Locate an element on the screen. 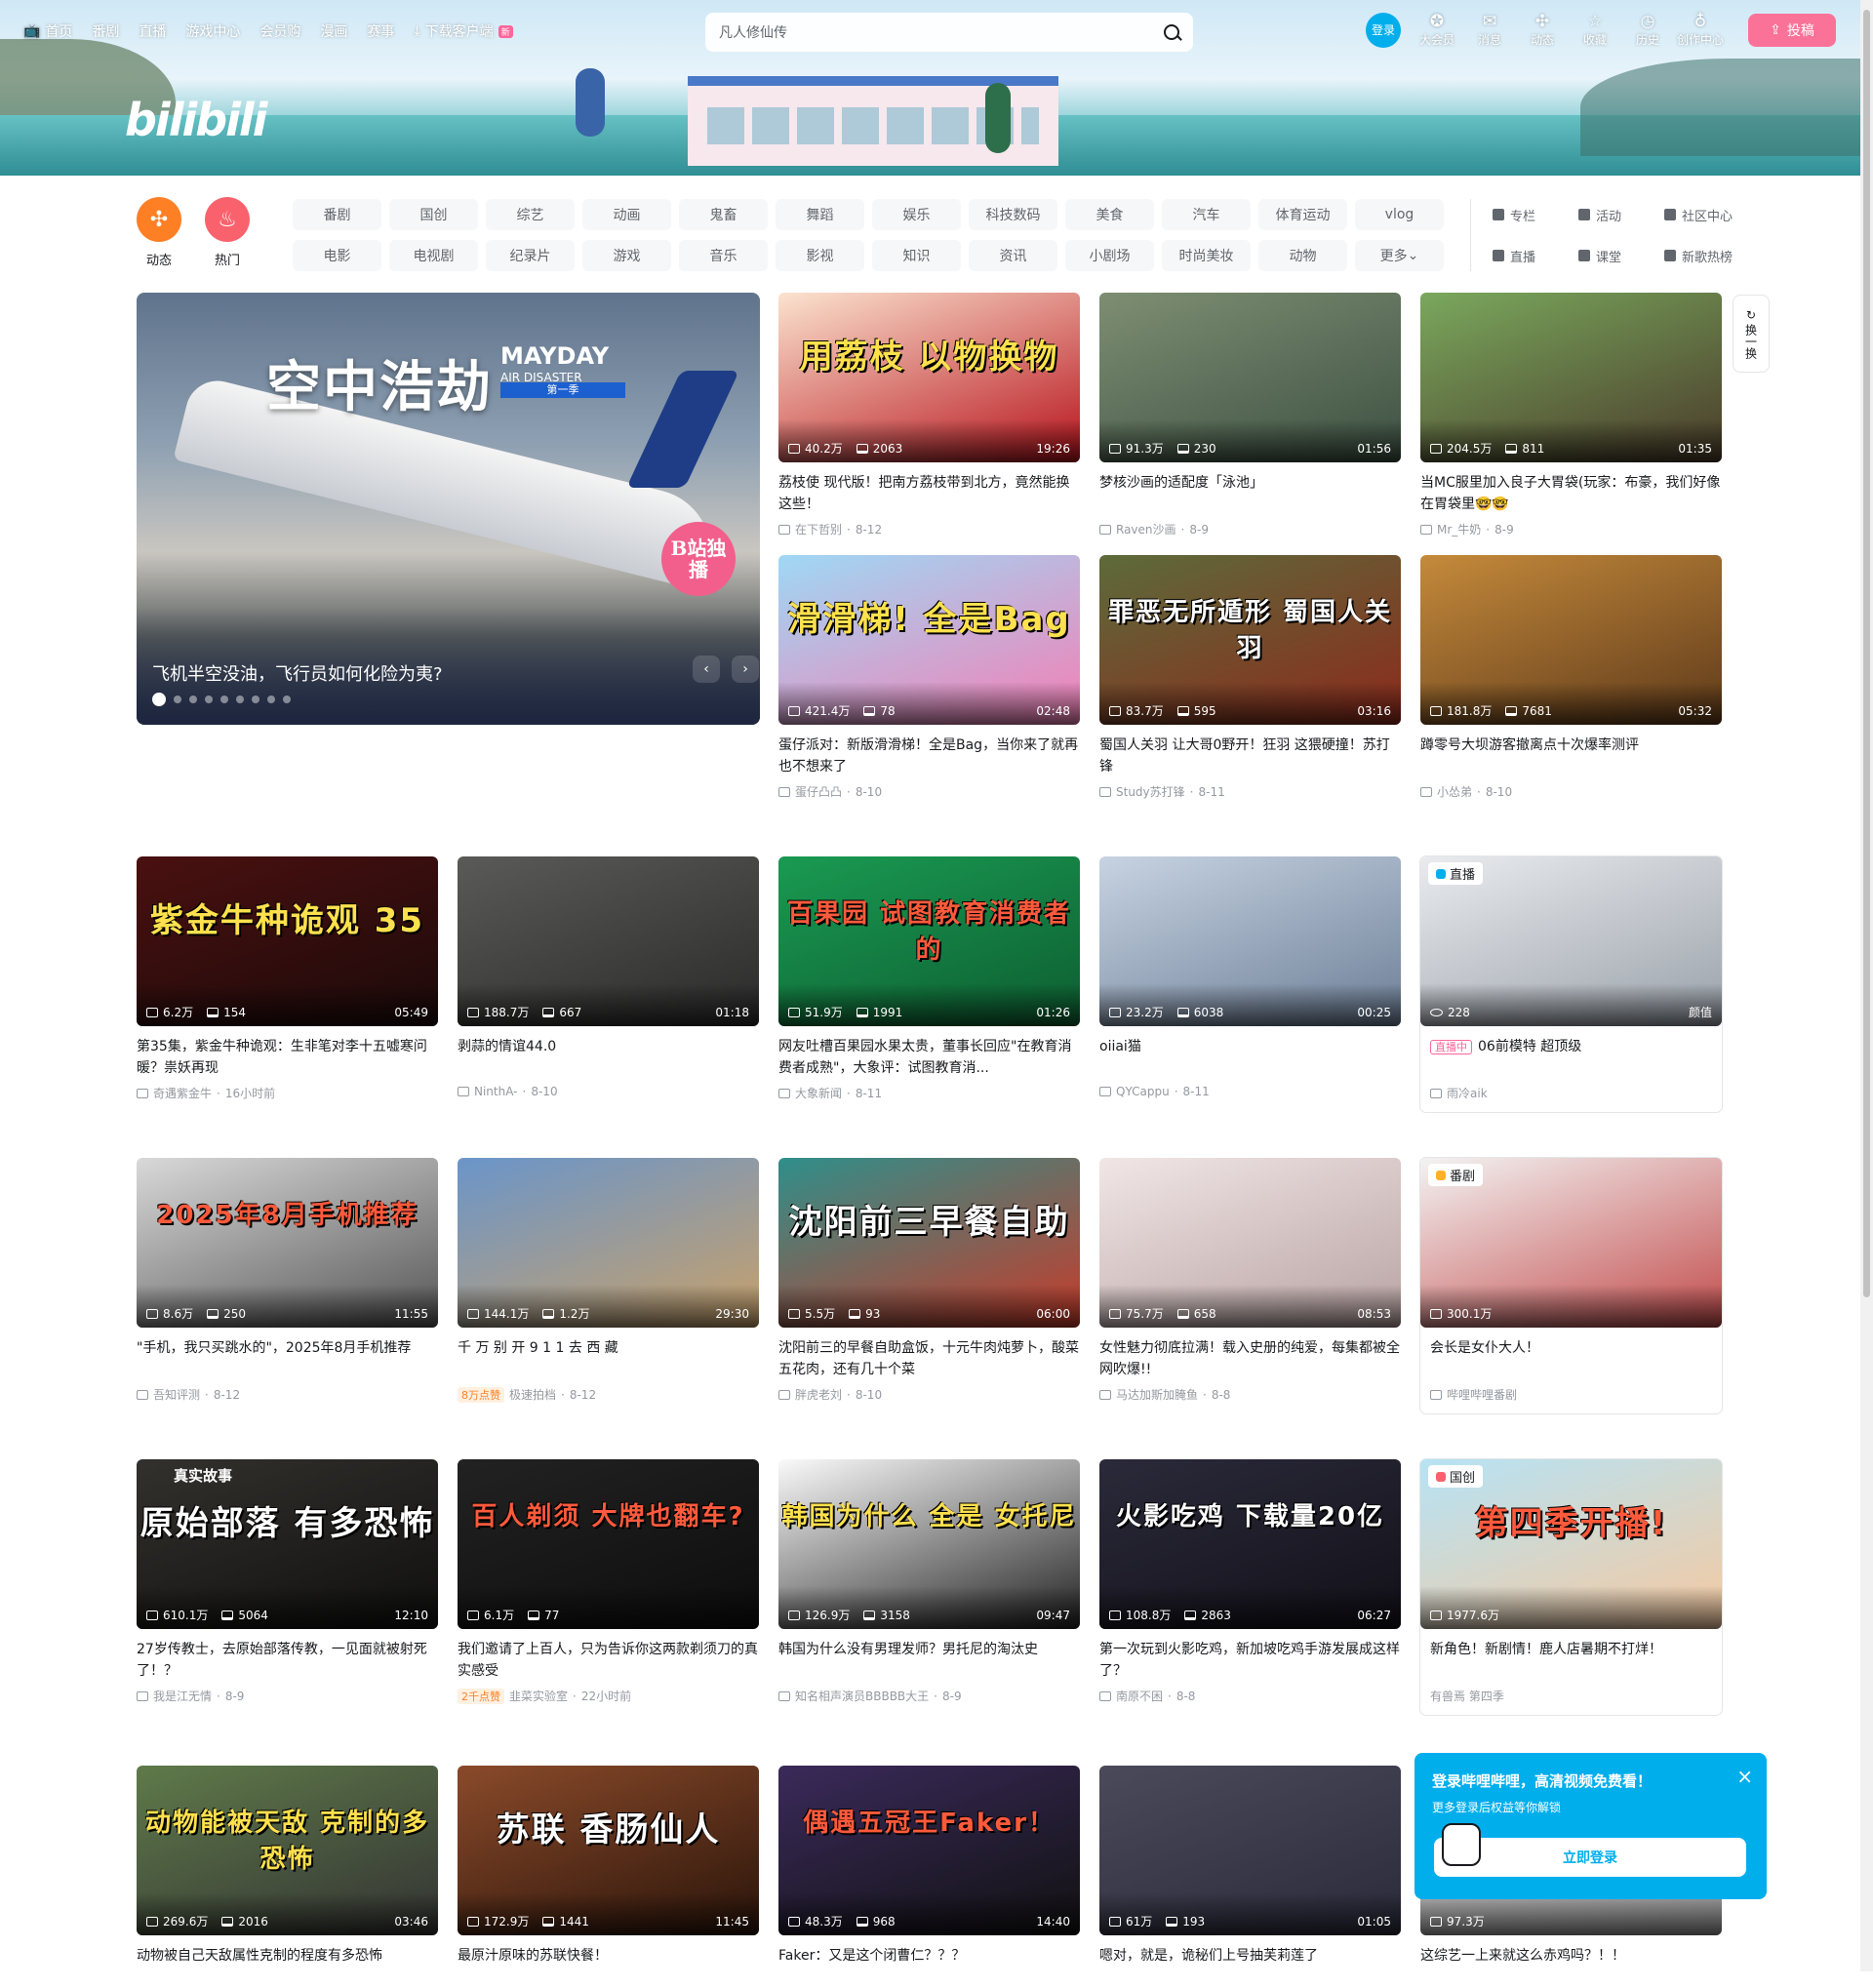  video-title: 荔枝使 现代版！把南方荔枝带到北方，竟然能换这些！ is located at coordinates (929, 493).